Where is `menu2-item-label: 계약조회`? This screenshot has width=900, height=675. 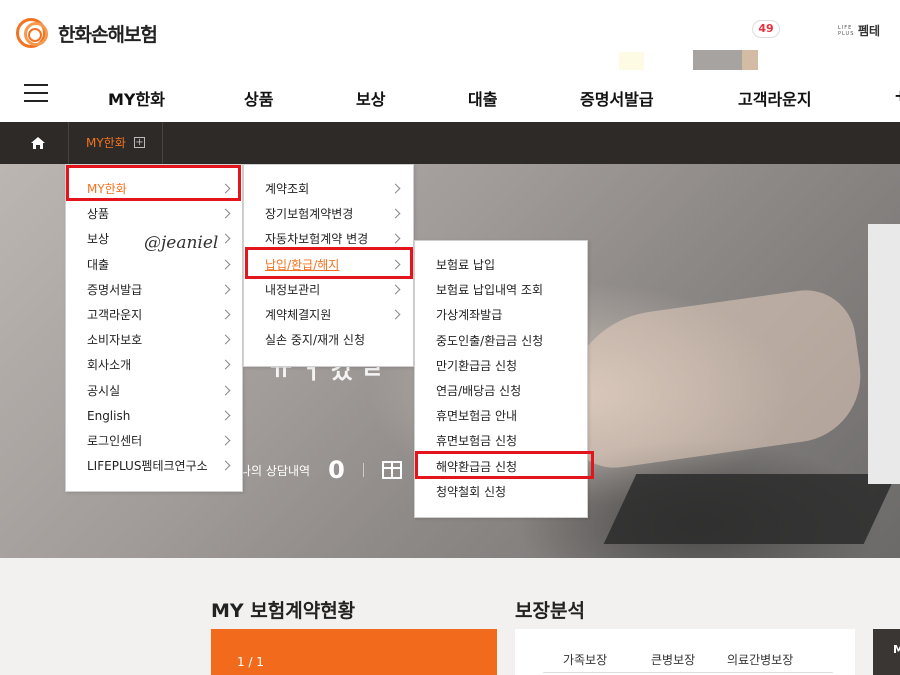
menu2-item-label: 계약조회 is located at coordinates (287, 189).